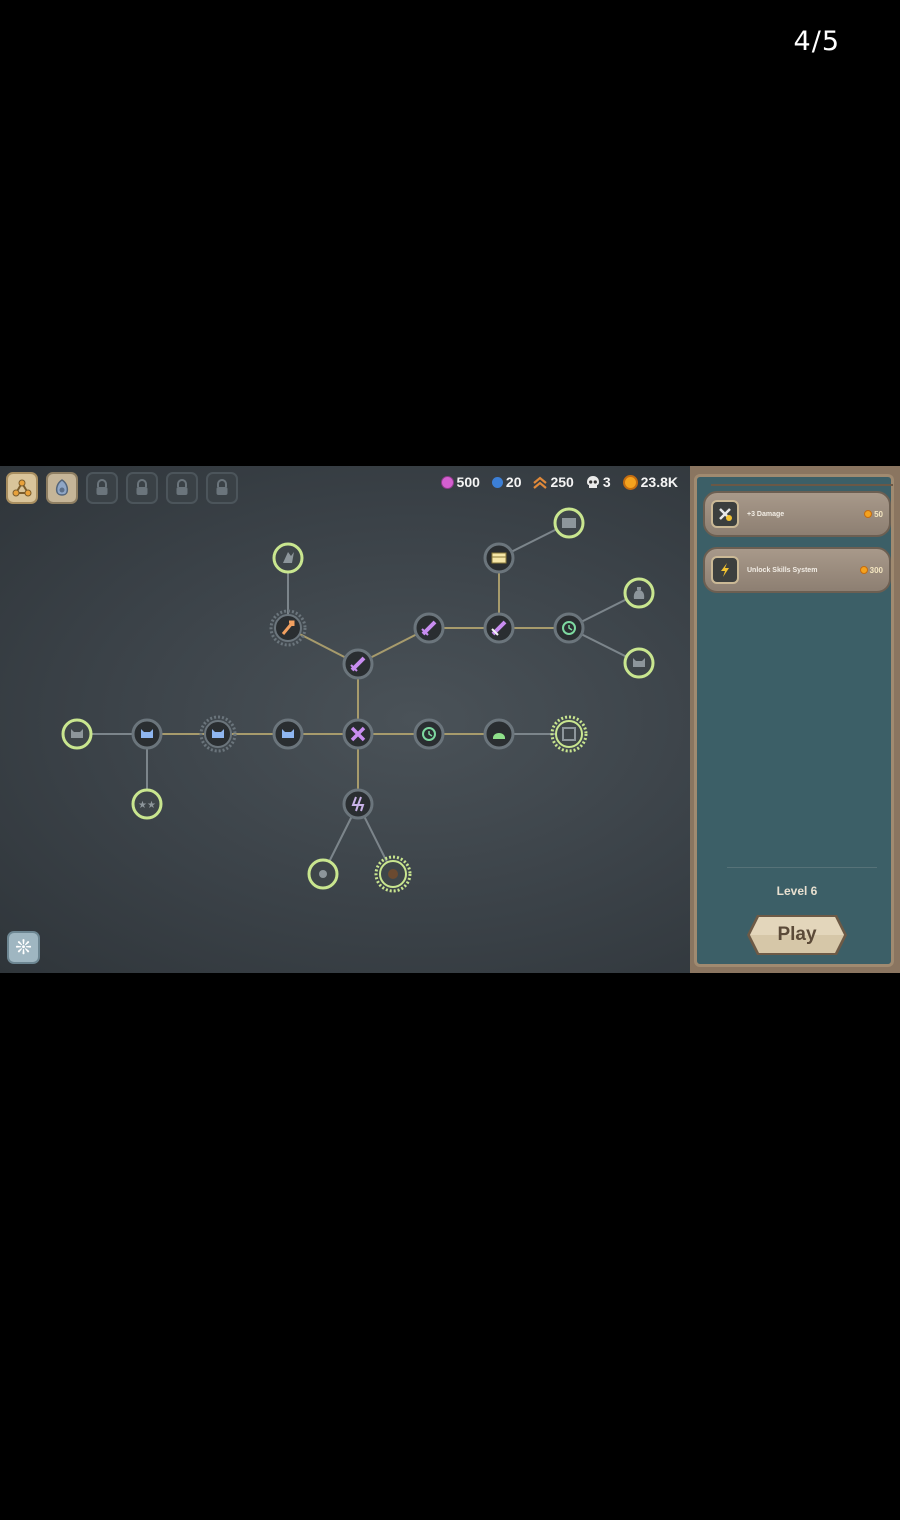  Describe the element at coordinates (797, 891) in the screenshot. I see `level-label: Level 6` at that location.